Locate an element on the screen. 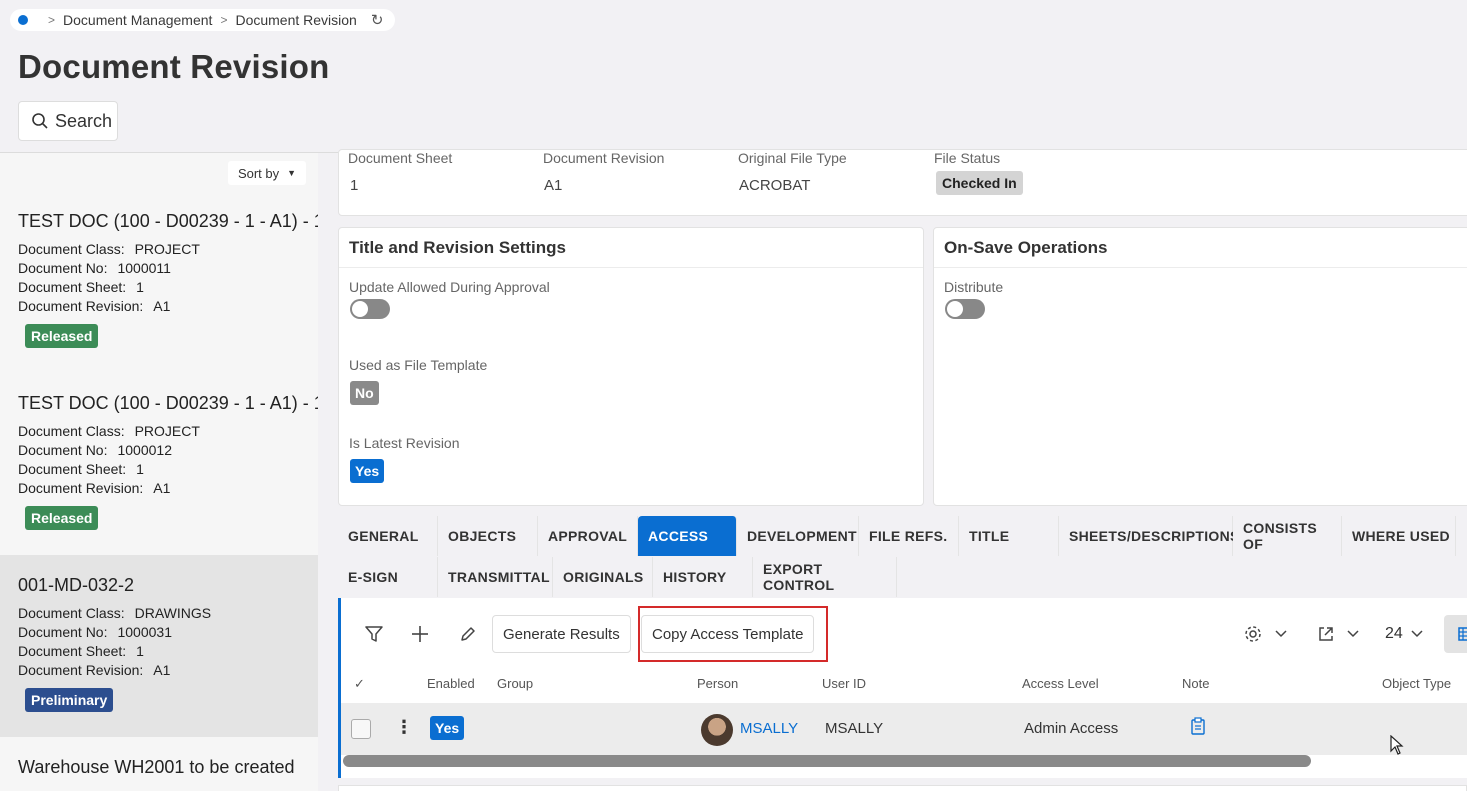  tab-where-used: WHERE USED is located at coordinates (1399, 536).